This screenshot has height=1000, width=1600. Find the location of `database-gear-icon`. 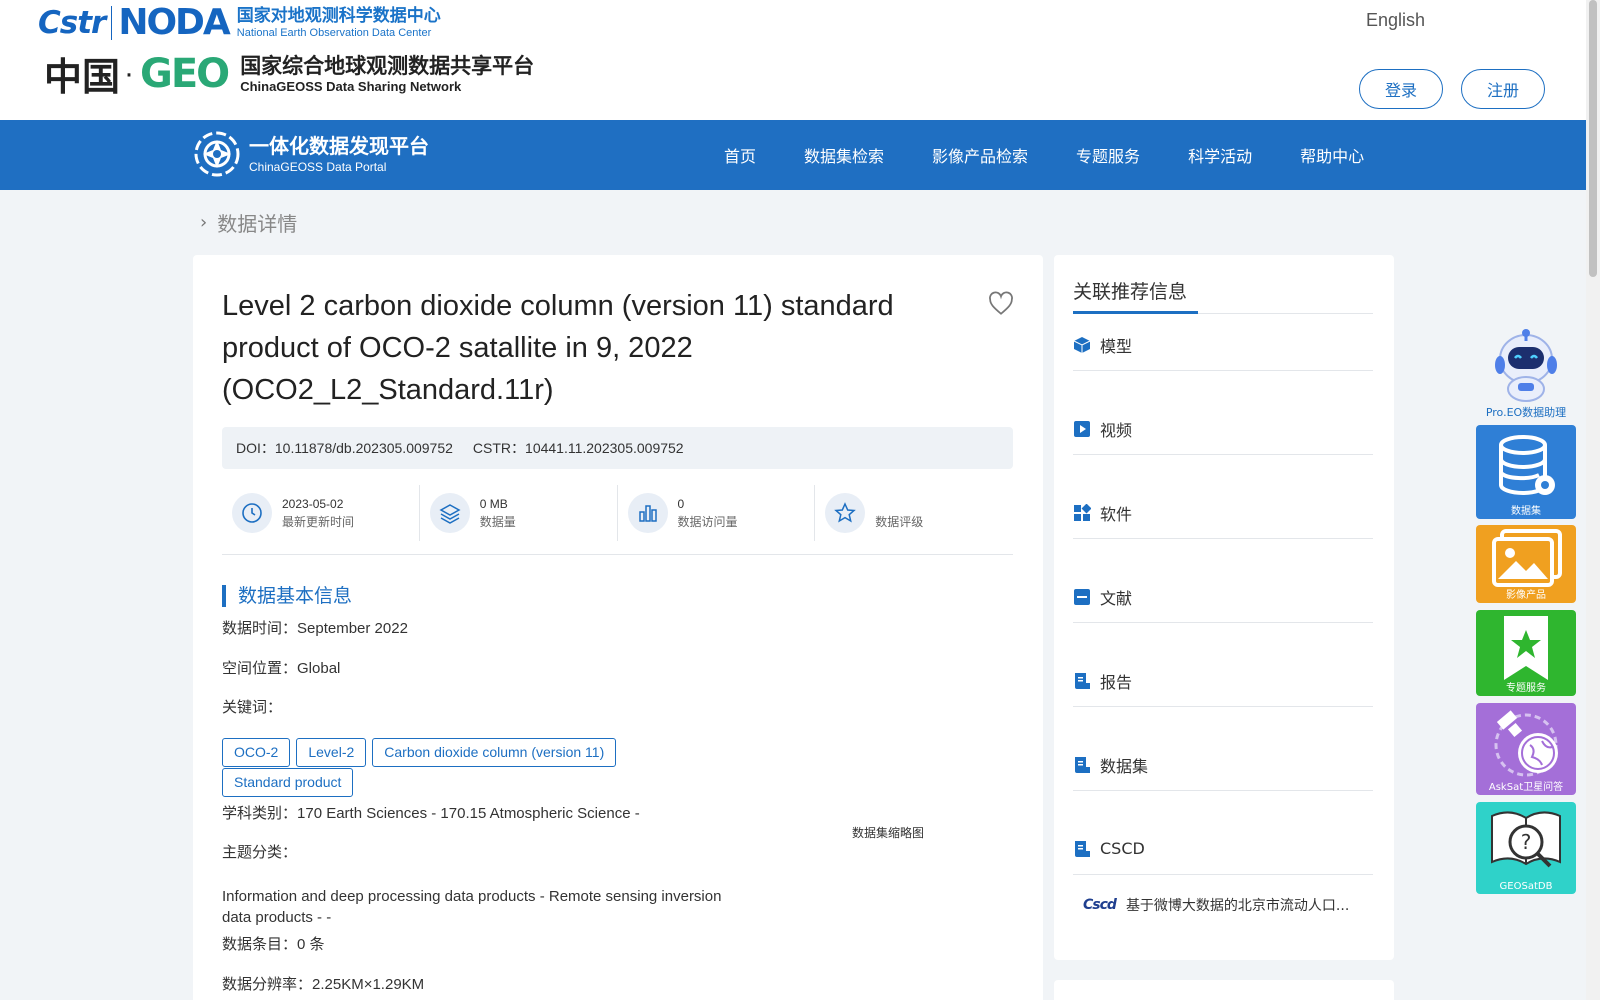

database-gear-icon is located at coordinates (1527, 465).